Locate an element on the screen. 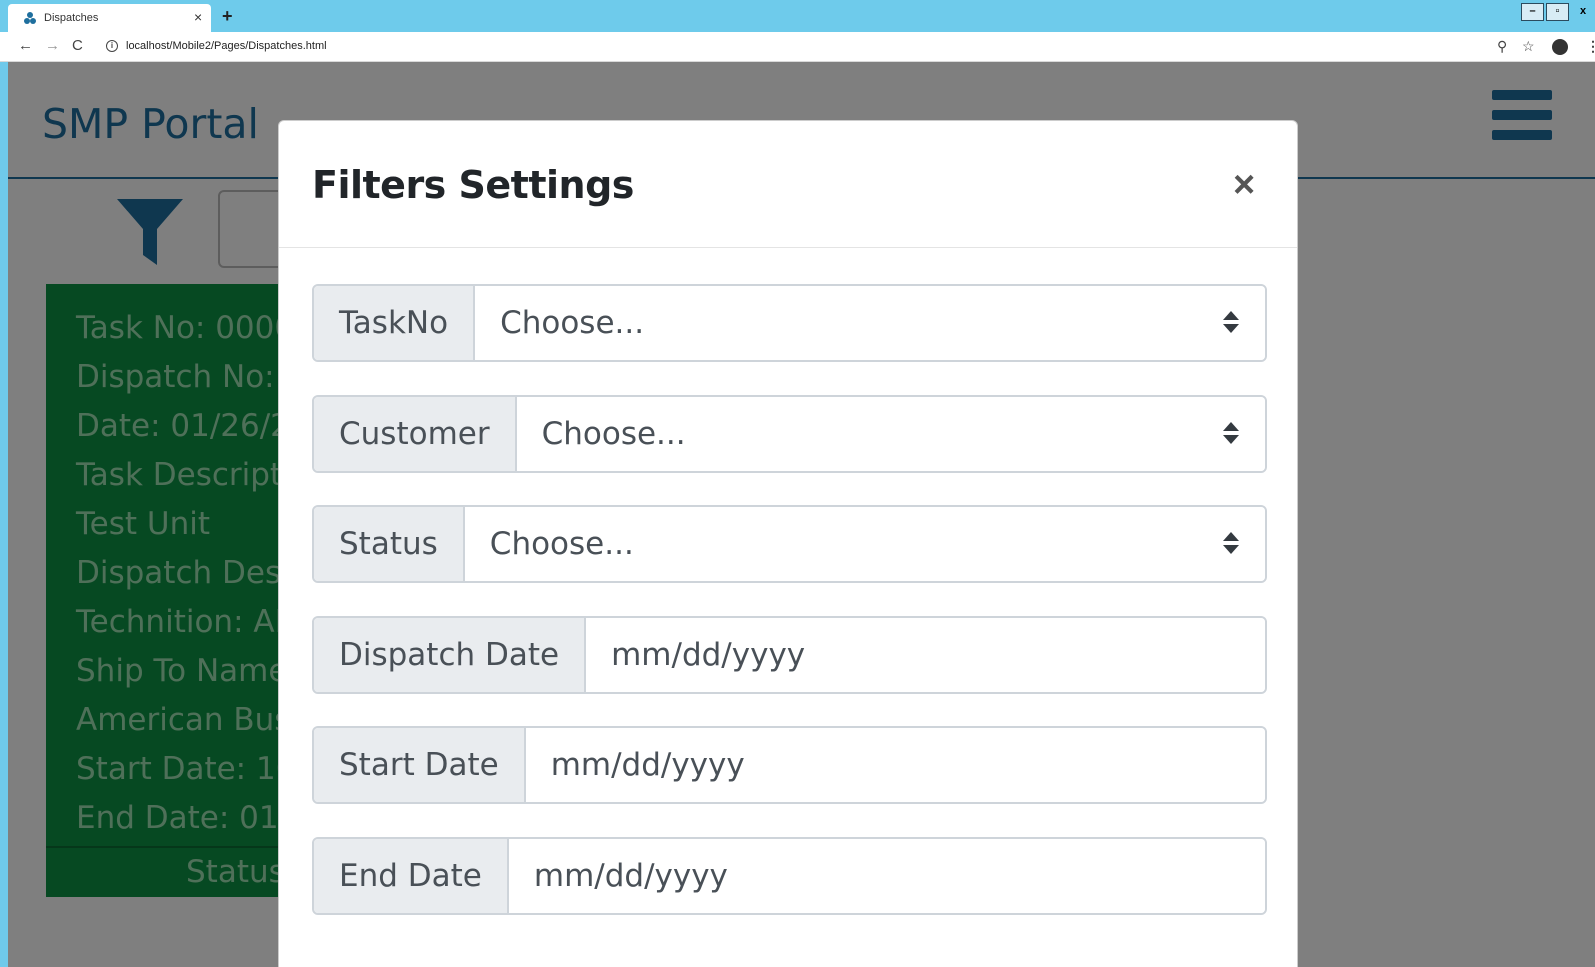 The width and height of the screenshot is (1595, 967). filter-field-start-date: Start Date mm/dd/yyyy is located at coordinates (789, 765).